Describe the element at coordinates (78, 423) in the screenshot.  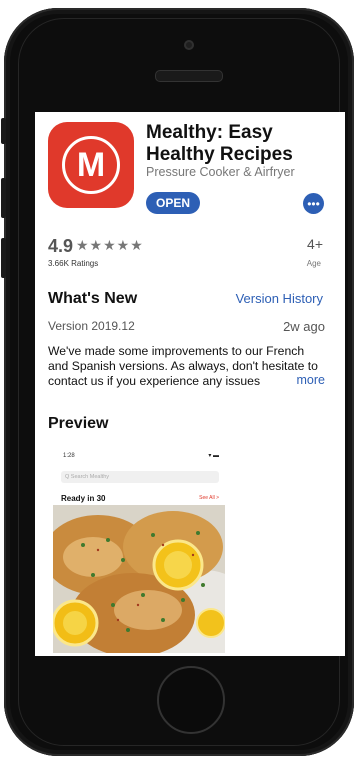
I see `preview-heading: Preview` at that location.